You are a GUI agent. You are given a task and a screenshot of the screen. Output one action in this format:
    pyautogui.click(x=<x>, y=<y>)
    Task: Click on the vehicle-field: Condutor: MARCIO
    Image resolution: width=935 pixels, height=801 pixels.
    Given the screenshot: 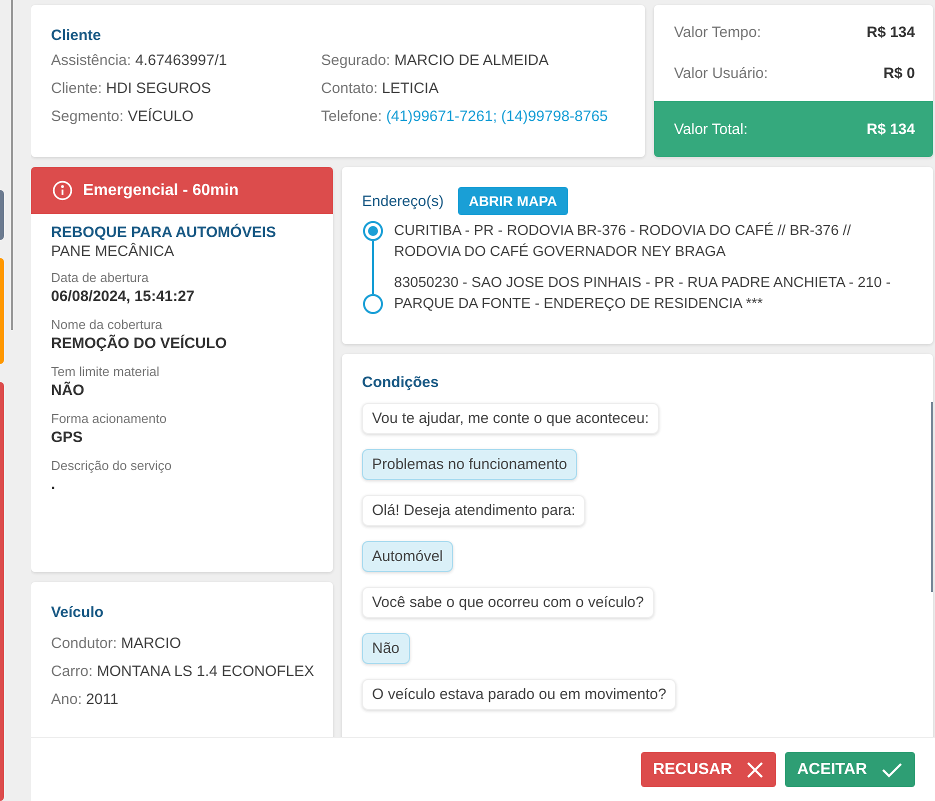 What is the action you would take?
    pyautogui.click(x=182, y=643)
    